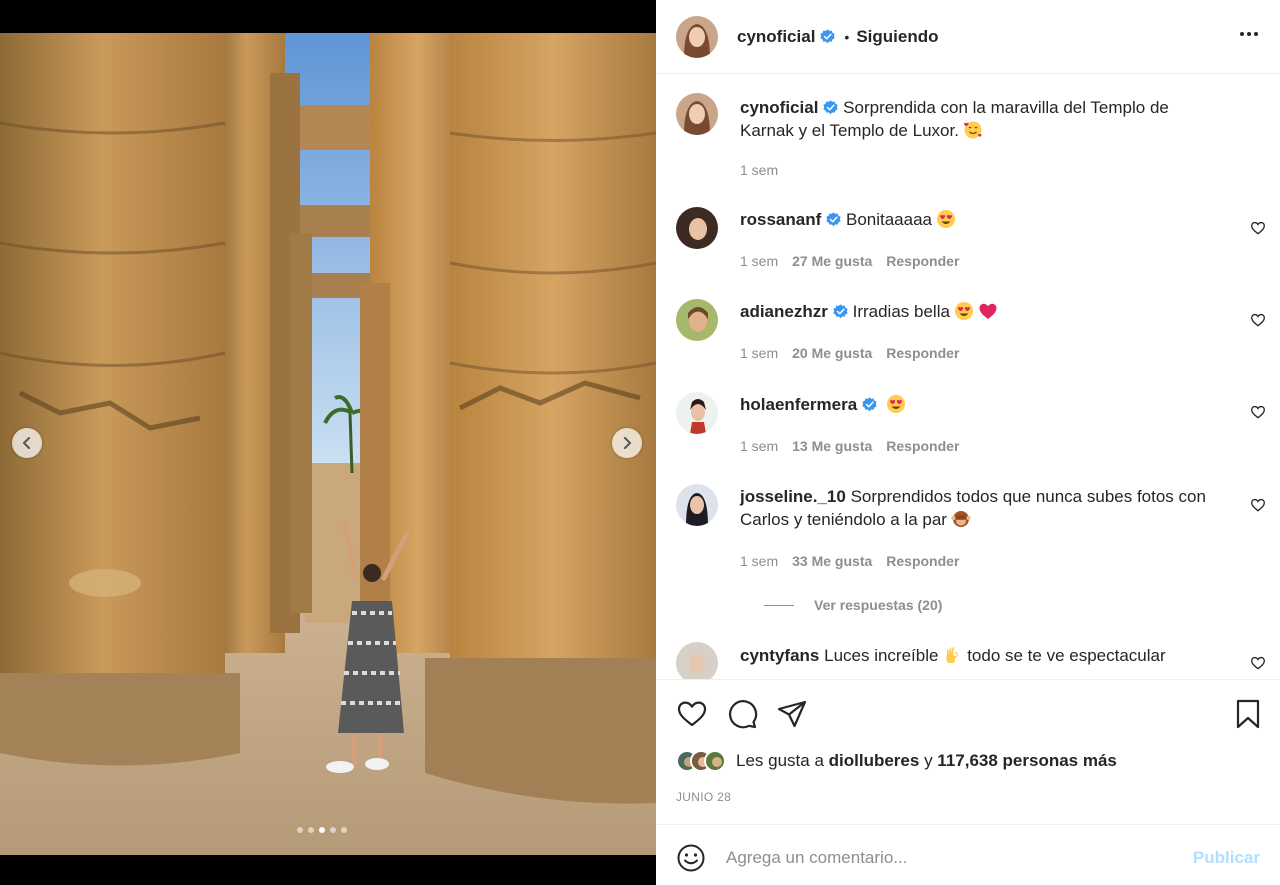  Describe the element at coordinates (793, 496) in the screenshot. I see `commenter-username: josseline._10` at that location.